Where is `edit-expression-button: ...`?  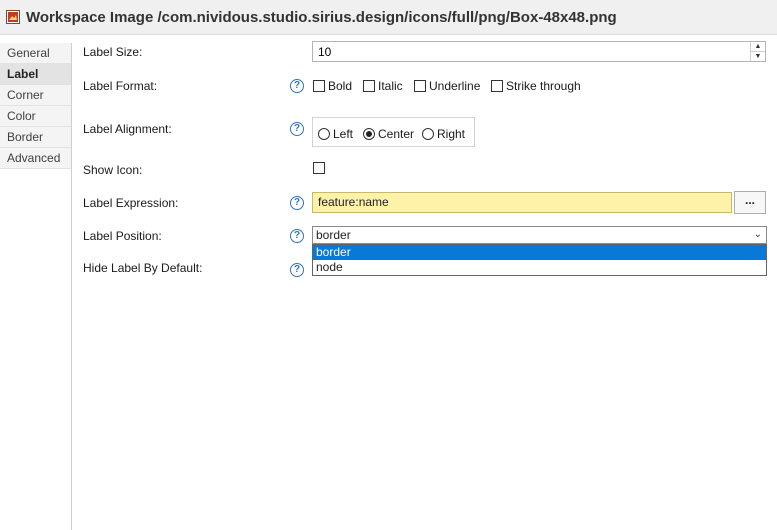 edit-expression-button: ... is located at coordinates (750, 202).